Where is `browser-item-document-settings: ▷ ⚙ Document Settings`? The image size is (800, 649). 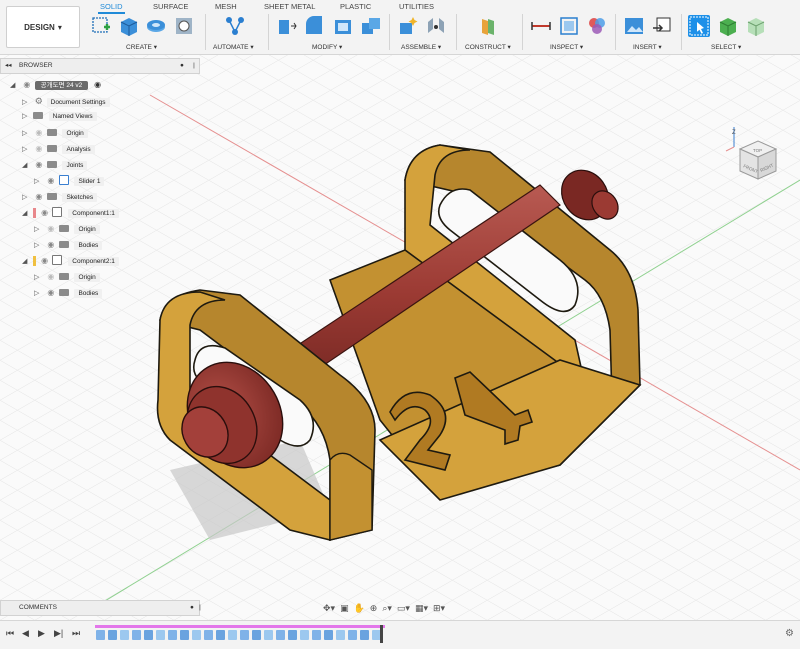 browser-item-document-settings: ▷ ⚙ Document Settings is located at coordinates (66, 101).